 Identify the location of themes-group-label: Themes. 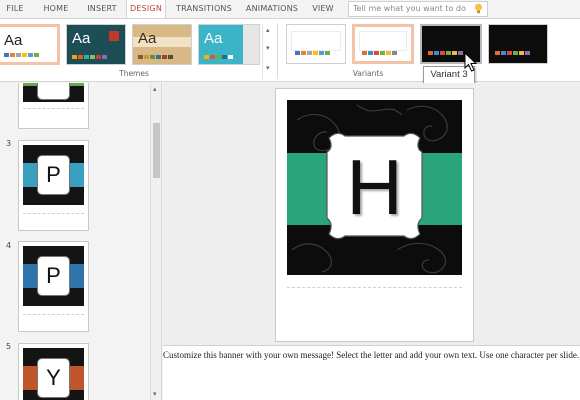
(134, 73).